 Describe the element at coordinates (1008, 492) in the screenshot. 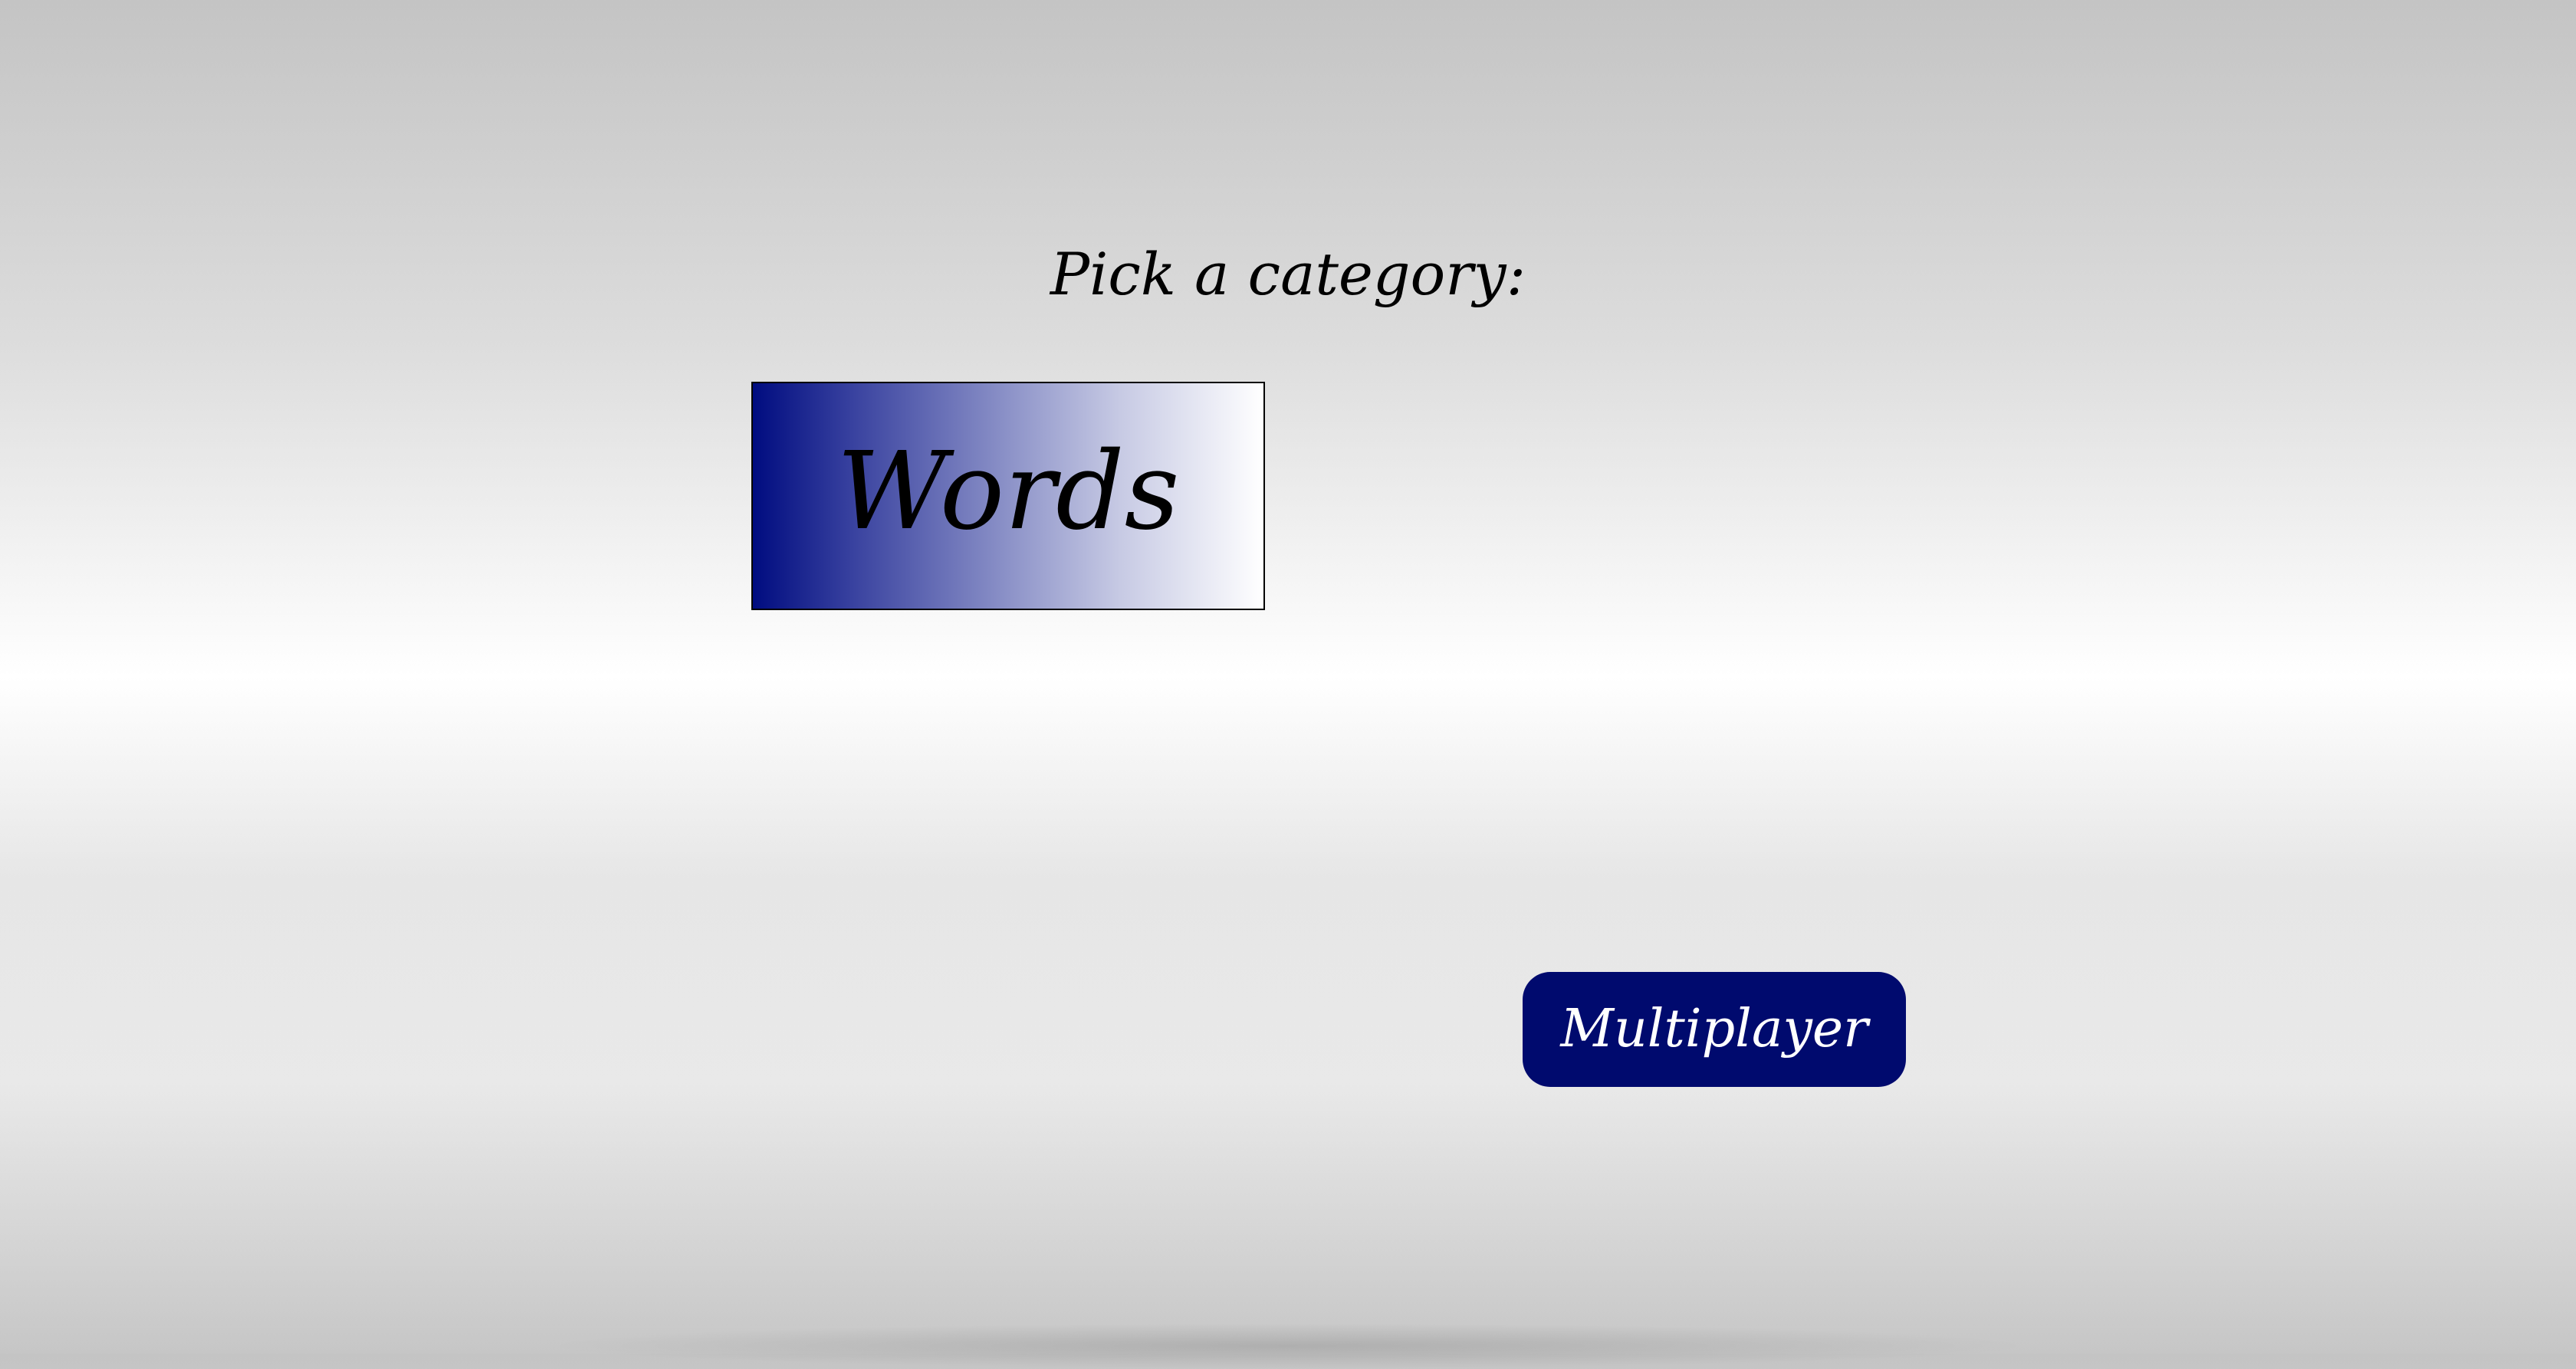

I see `category-label: Words` at that location.